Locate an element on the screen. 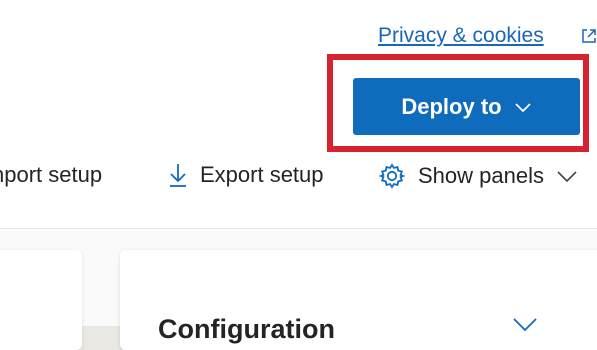 Image resolution: width=597 pixels, height=350 pixels. import-setup-button: nport setup is located at coordinates (51, 175).